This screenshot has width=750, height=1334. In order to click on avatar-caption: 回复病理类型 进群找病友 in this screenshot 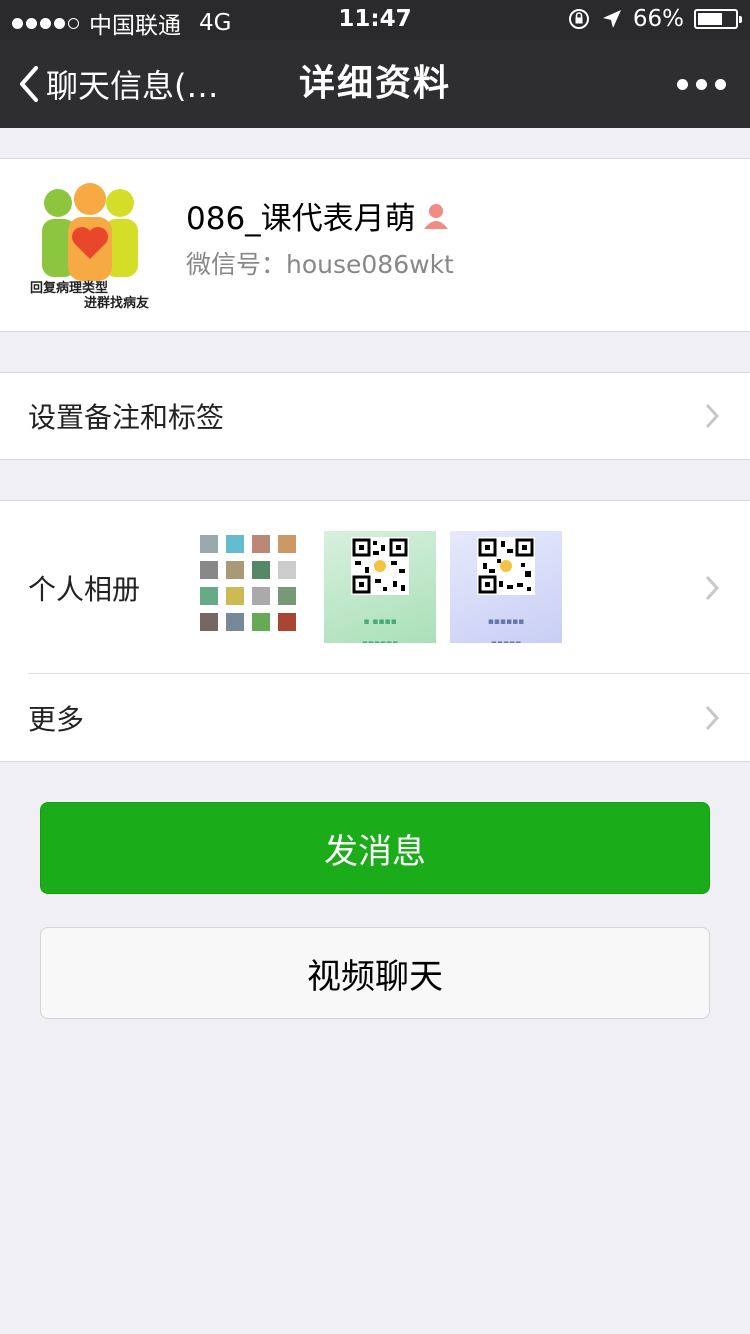, I will do `click(90, 296)`.